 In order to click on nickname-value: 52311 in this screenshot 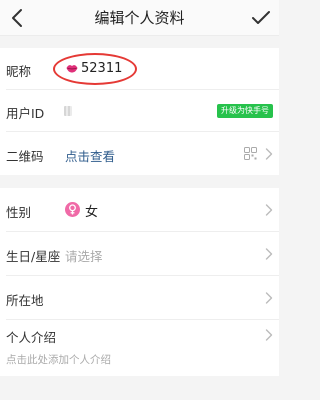, I will do `click(102, 68)`.